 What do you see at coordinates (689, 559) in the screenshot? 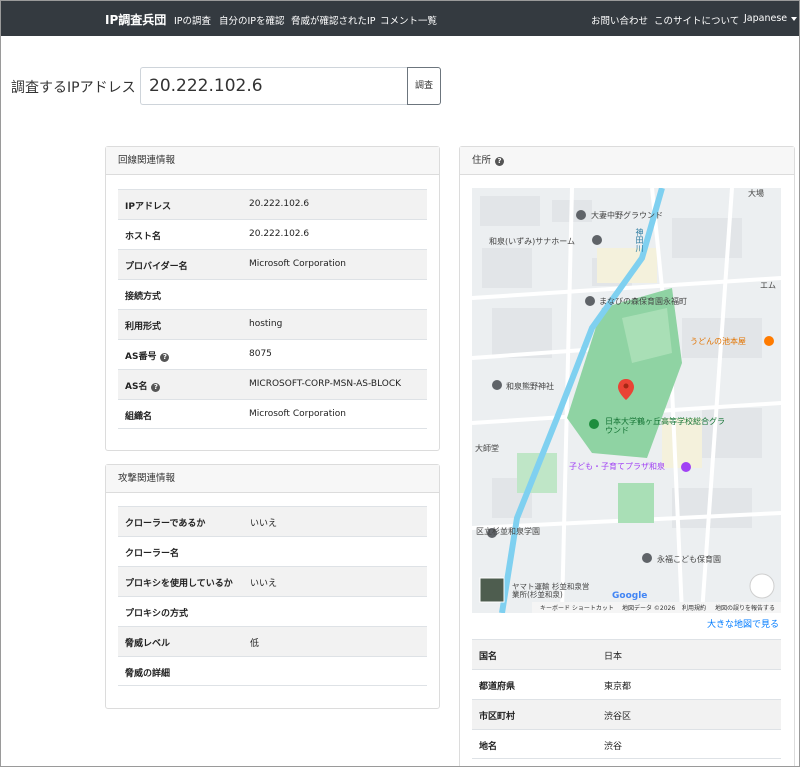
I see `map-label: 永福こども保育園` at bounding box center [689, 559].